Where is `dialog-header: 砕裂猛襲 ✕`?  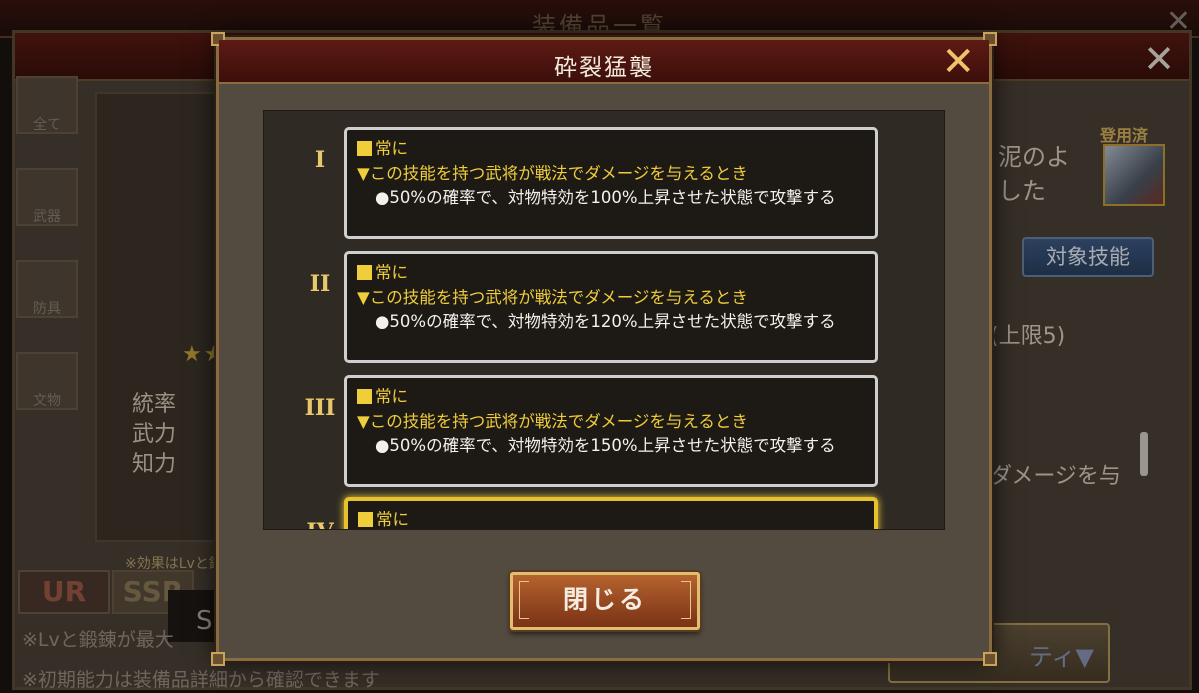
dialog-header: 砕裂猛襲 ✕ is located at coordinates (604, 62).